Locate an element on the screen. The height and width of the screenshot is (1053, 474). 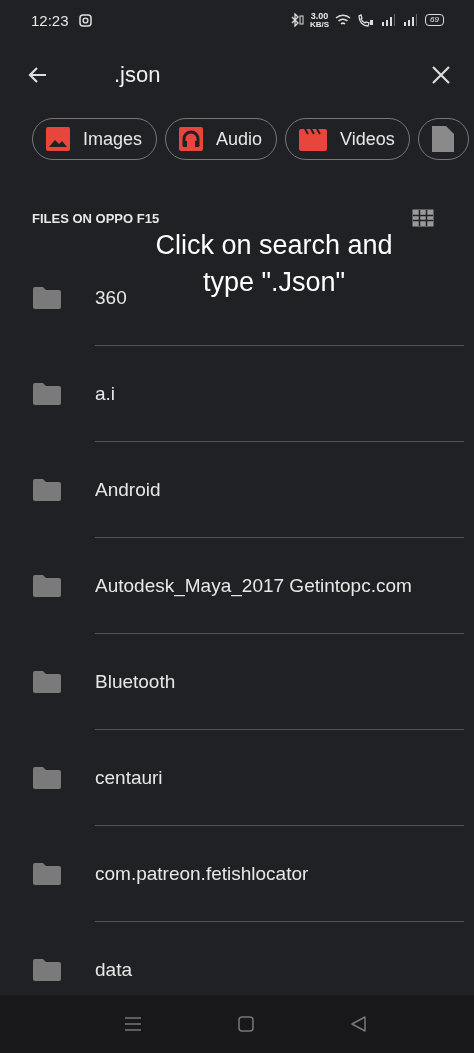
overlay-caption: Click on search and type ".Json" is located at coordinates (274, 264).